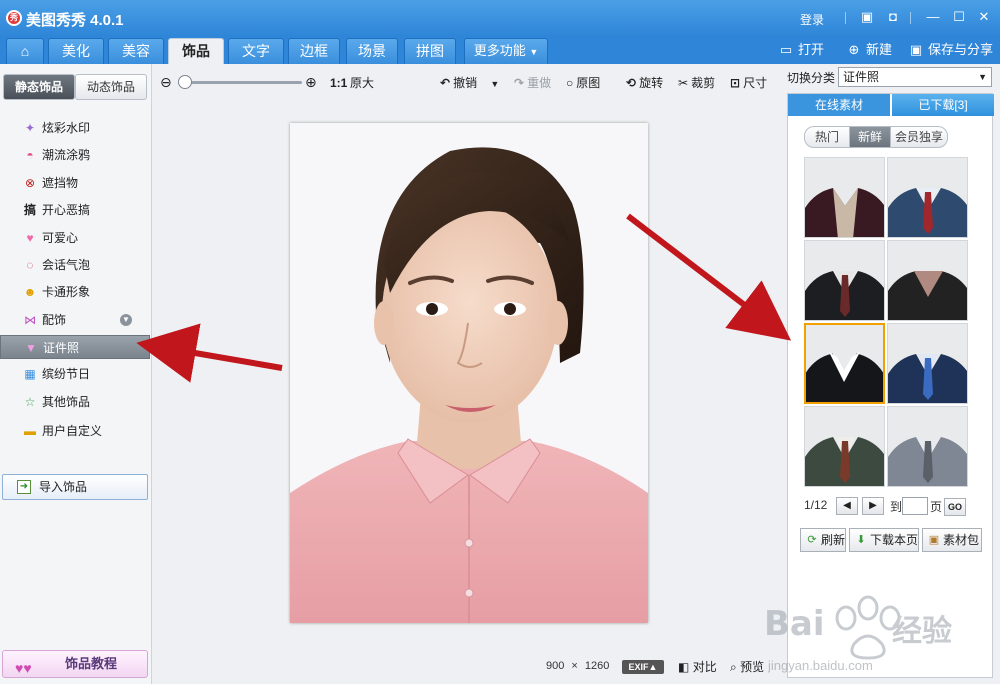  I want to click on accessory-tutorial-button: ♥♥ 饰品教程, so click(75, 664).